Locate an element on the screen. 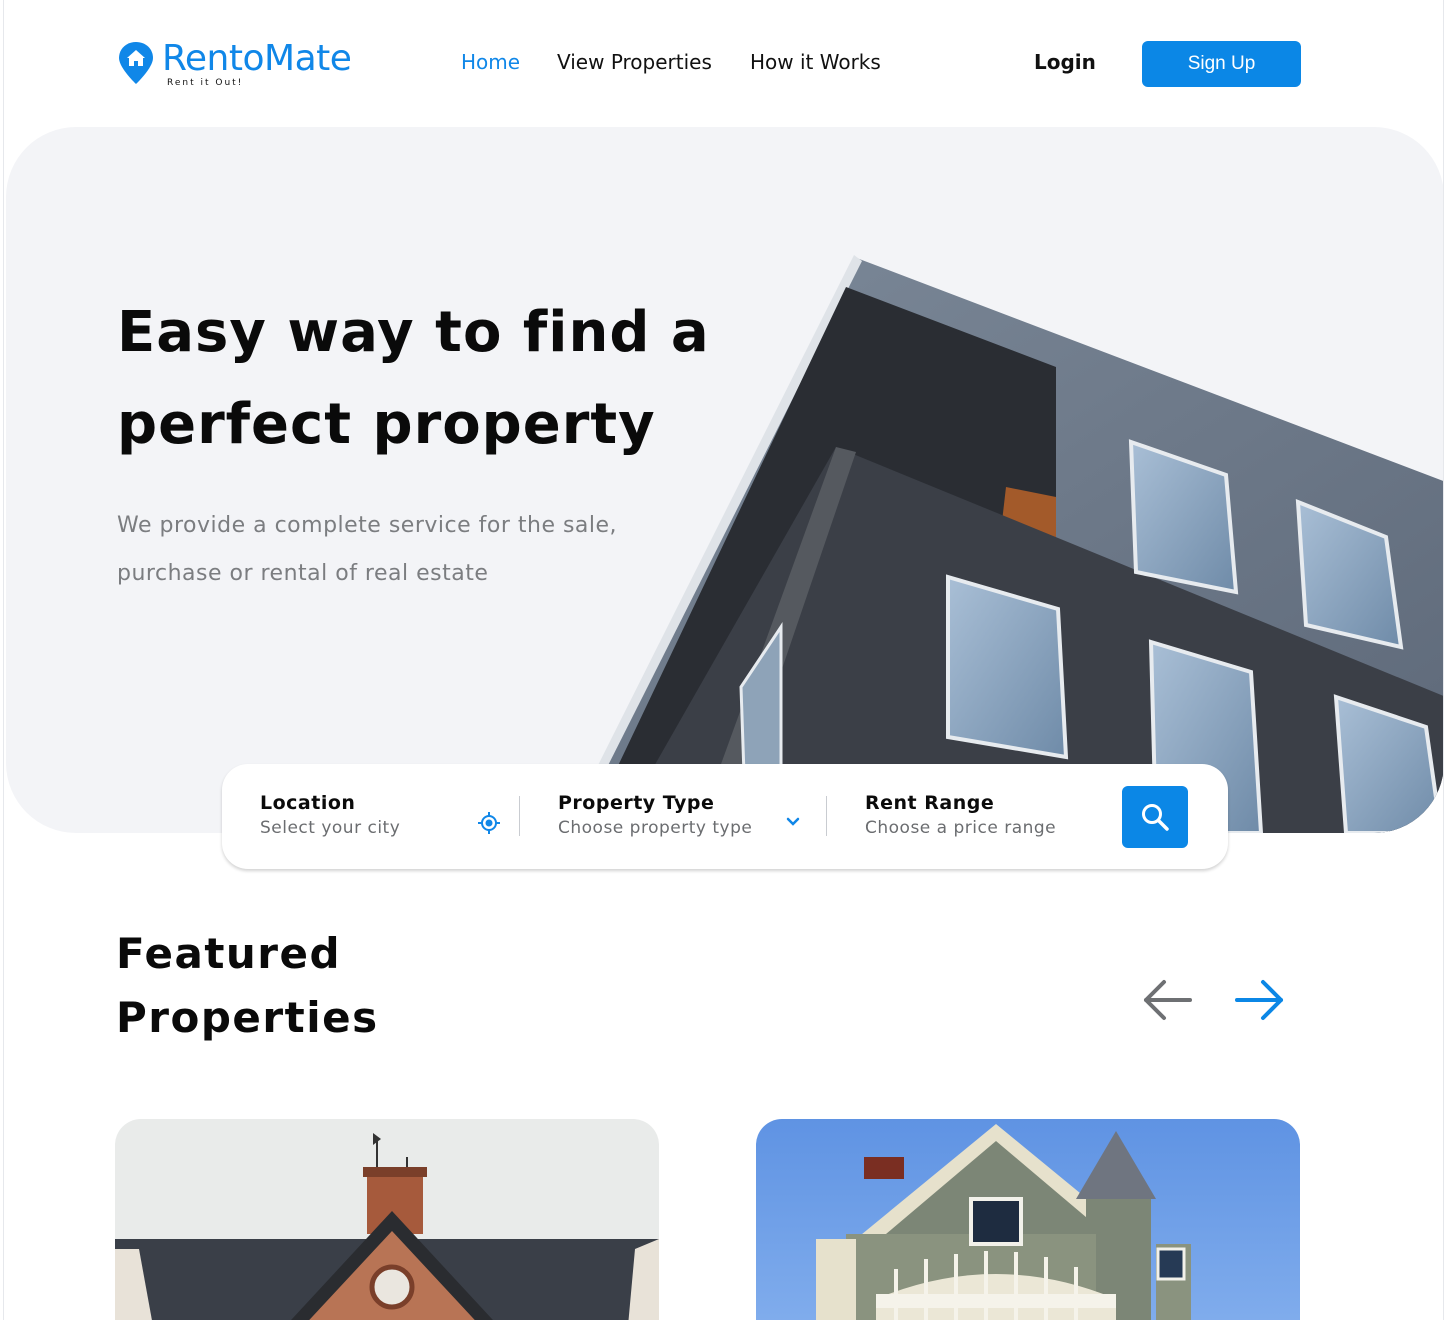  signup-button: Sign Up is located at coordinates (1221, 64).